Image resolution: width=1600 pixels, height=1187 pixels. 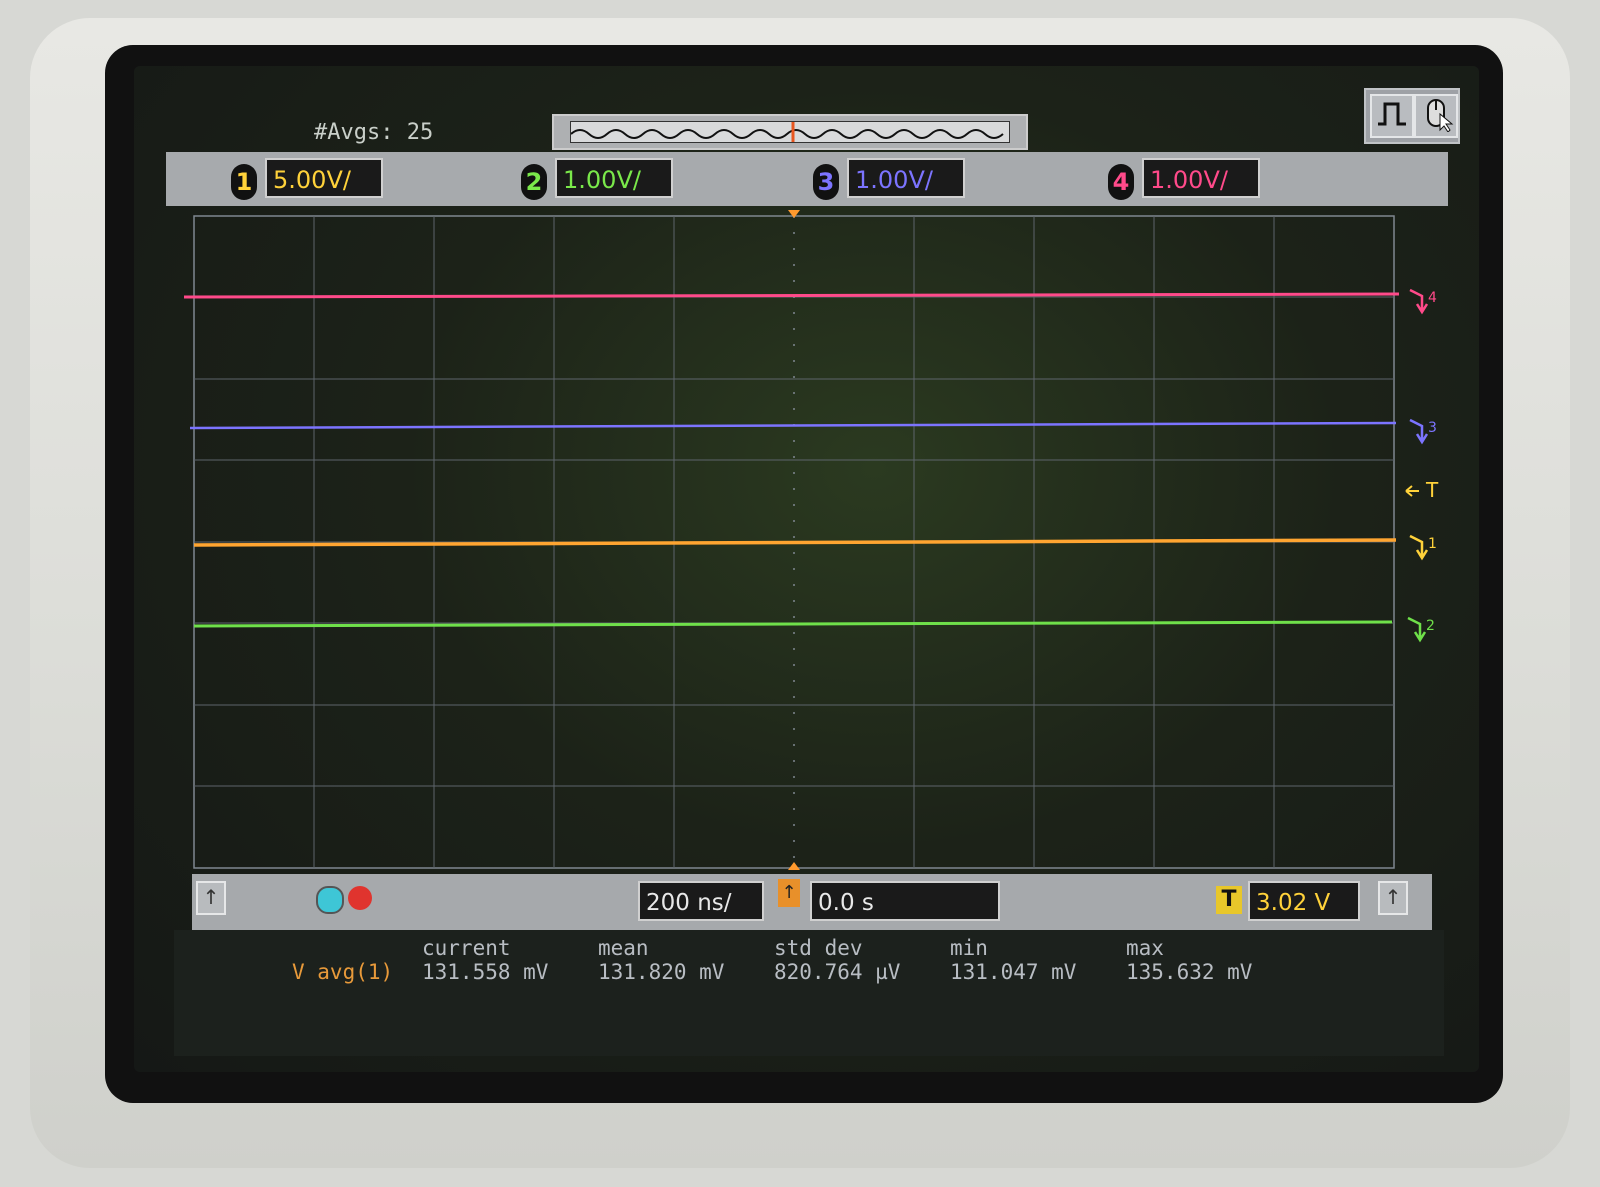 I want to click on horizontal-control-bar: ↑ 200 ns/ ↑ 0.0 s T 3.02 V ↑, so click(x=812, y=902).